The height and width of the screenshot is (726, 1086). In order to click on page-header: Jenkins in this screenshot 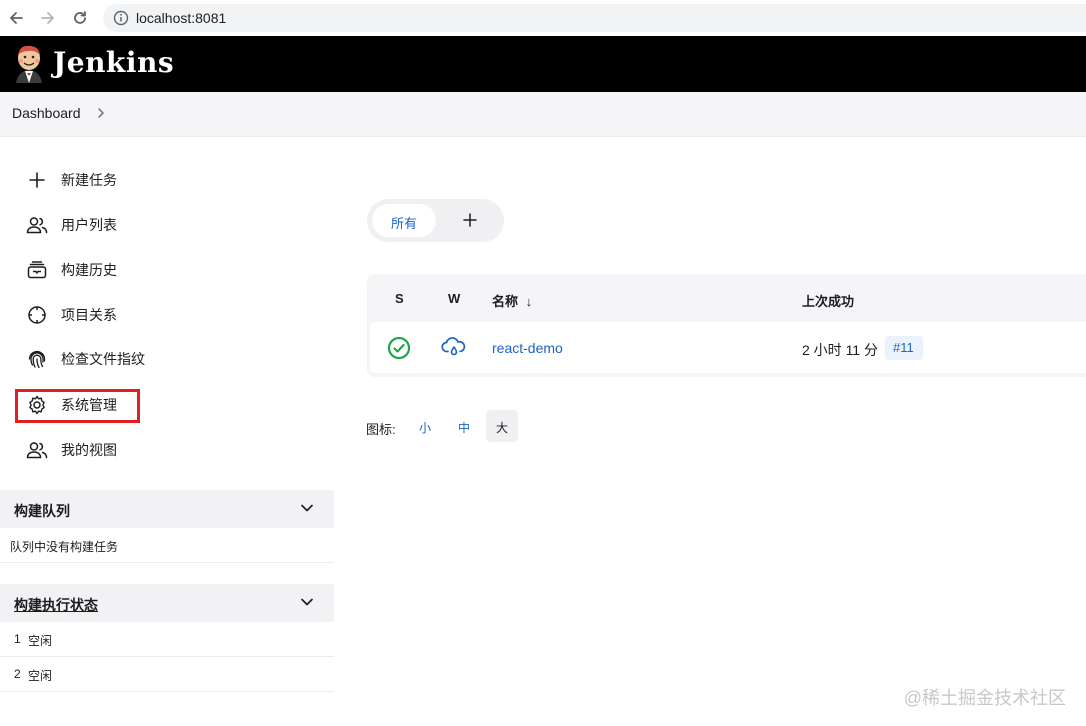, I will do `click(543, 64)`.